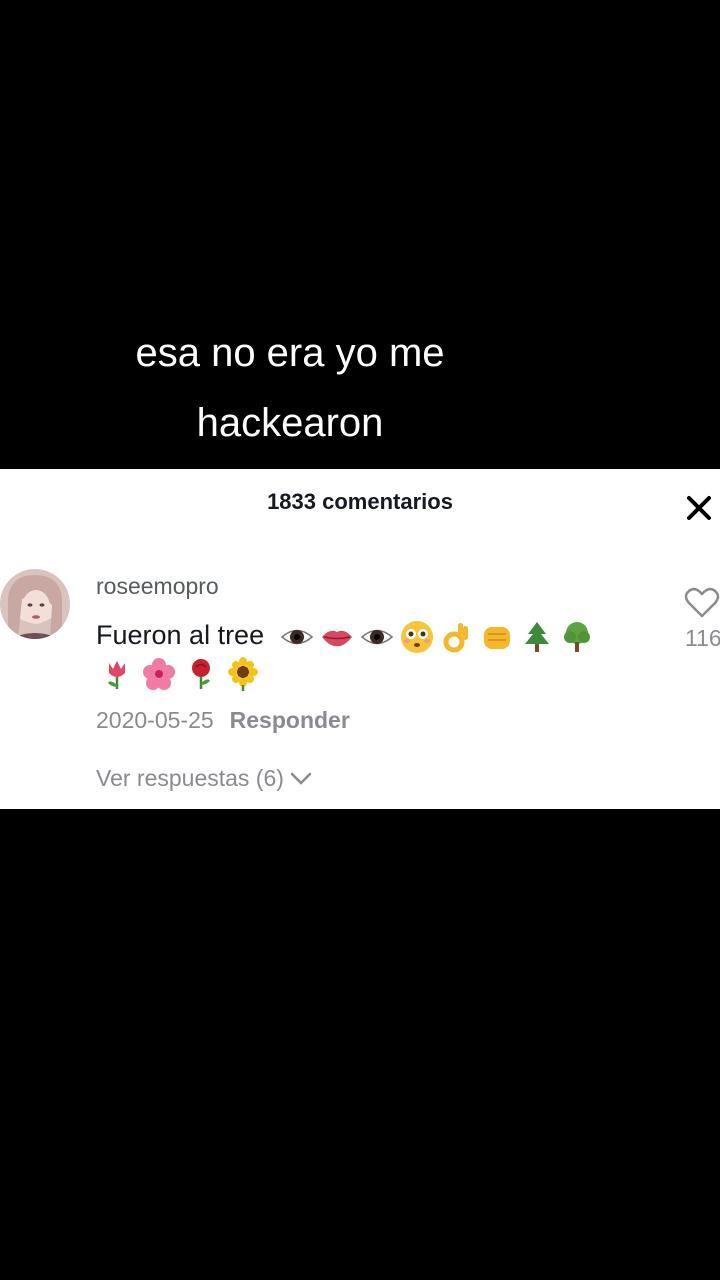  What do you see at coordinates (702, 638) in the screenshot?
I see `like-count: 116` at bounding box center [702, 638].